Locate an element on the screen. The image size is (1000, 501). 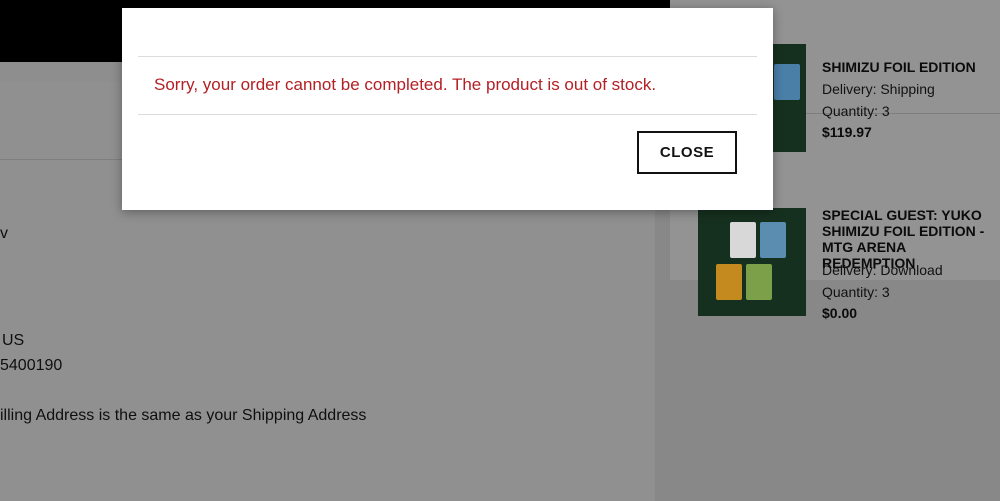
cart-item-price: $0.00 is located at coordinates (840, 313).